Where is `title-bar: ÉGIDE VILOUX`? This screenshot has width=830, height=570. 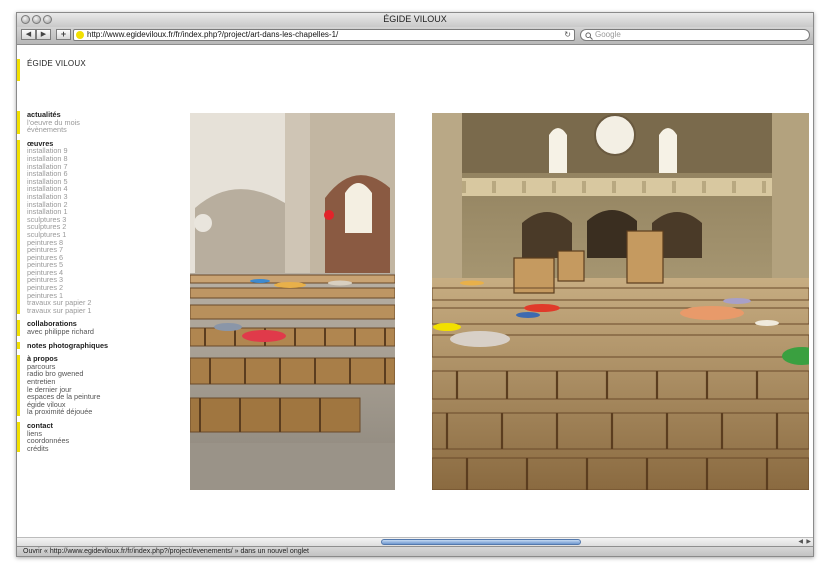 title-bar: ÉGIDE VILOUX is located at coordinates (415, 20).